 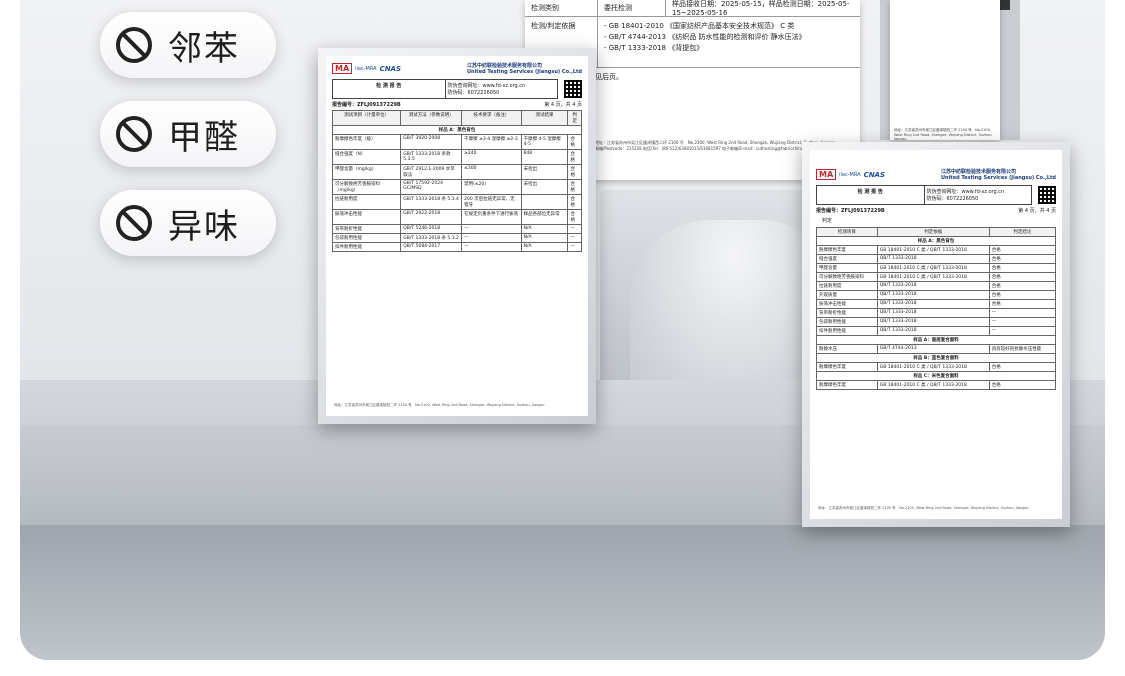 What do you see at coordinates (431, 157) in the screenshot?
I see `table-cell: GB/T 1333-2018 条款 5.3.5` at bounding box center [431, 157].